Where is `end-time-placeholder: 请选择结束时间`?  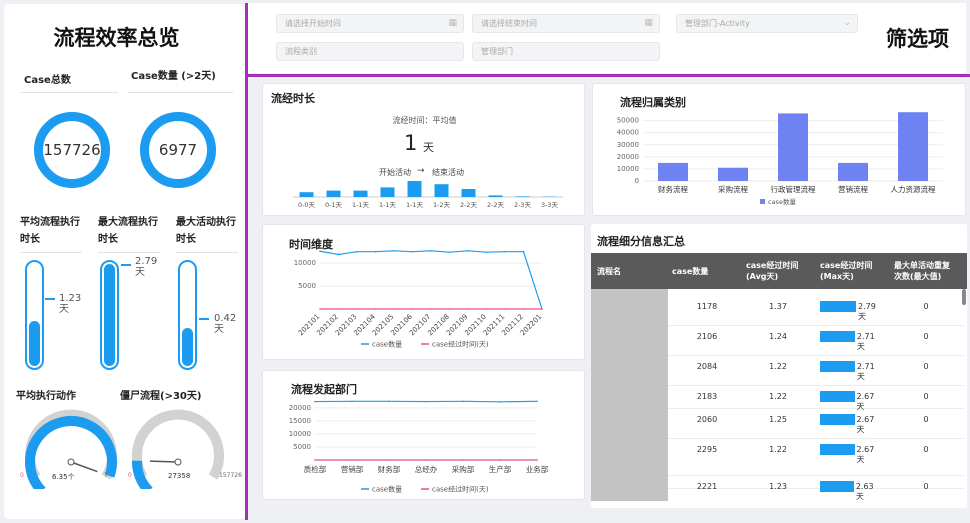
end-time-placeholder: 请选择结束时间 is located at coordinates (509, 23).